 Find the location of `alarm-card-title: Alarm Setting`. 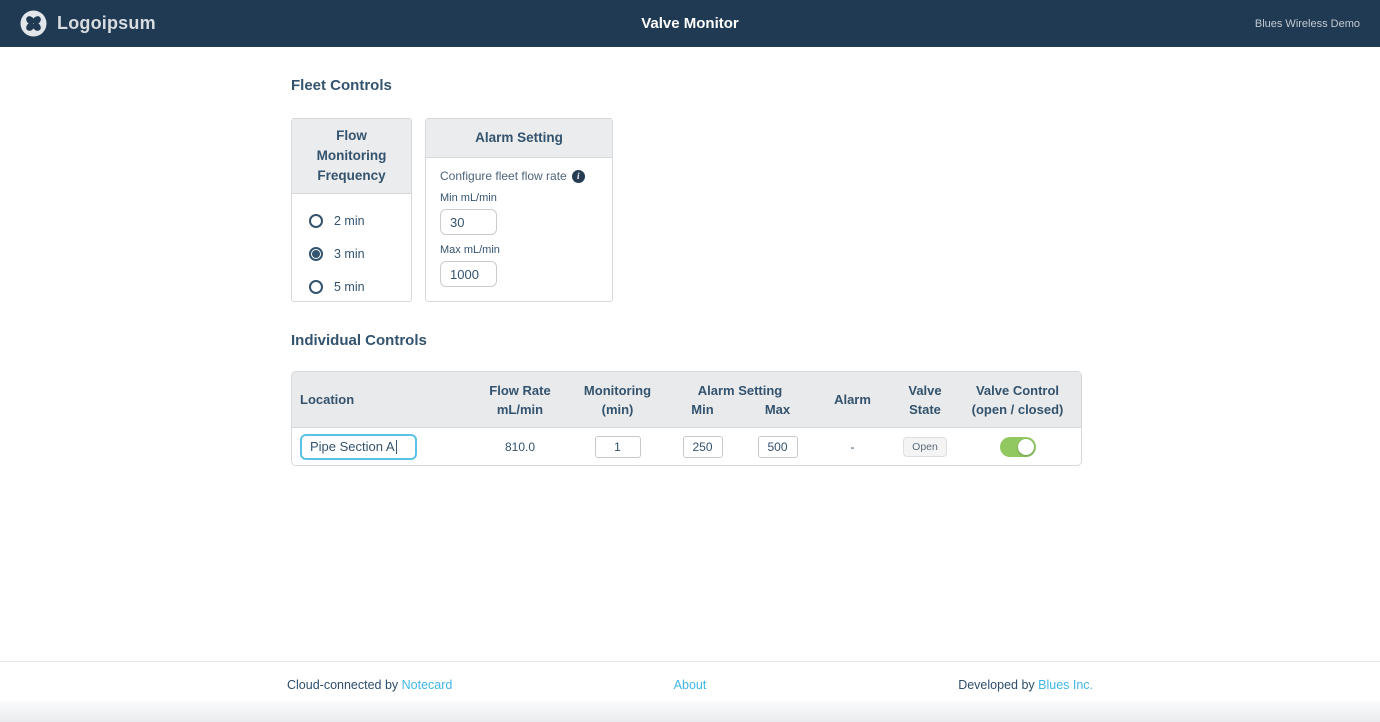

alarm-card-title: Alarm Setting is located at coordinates (519, 138).